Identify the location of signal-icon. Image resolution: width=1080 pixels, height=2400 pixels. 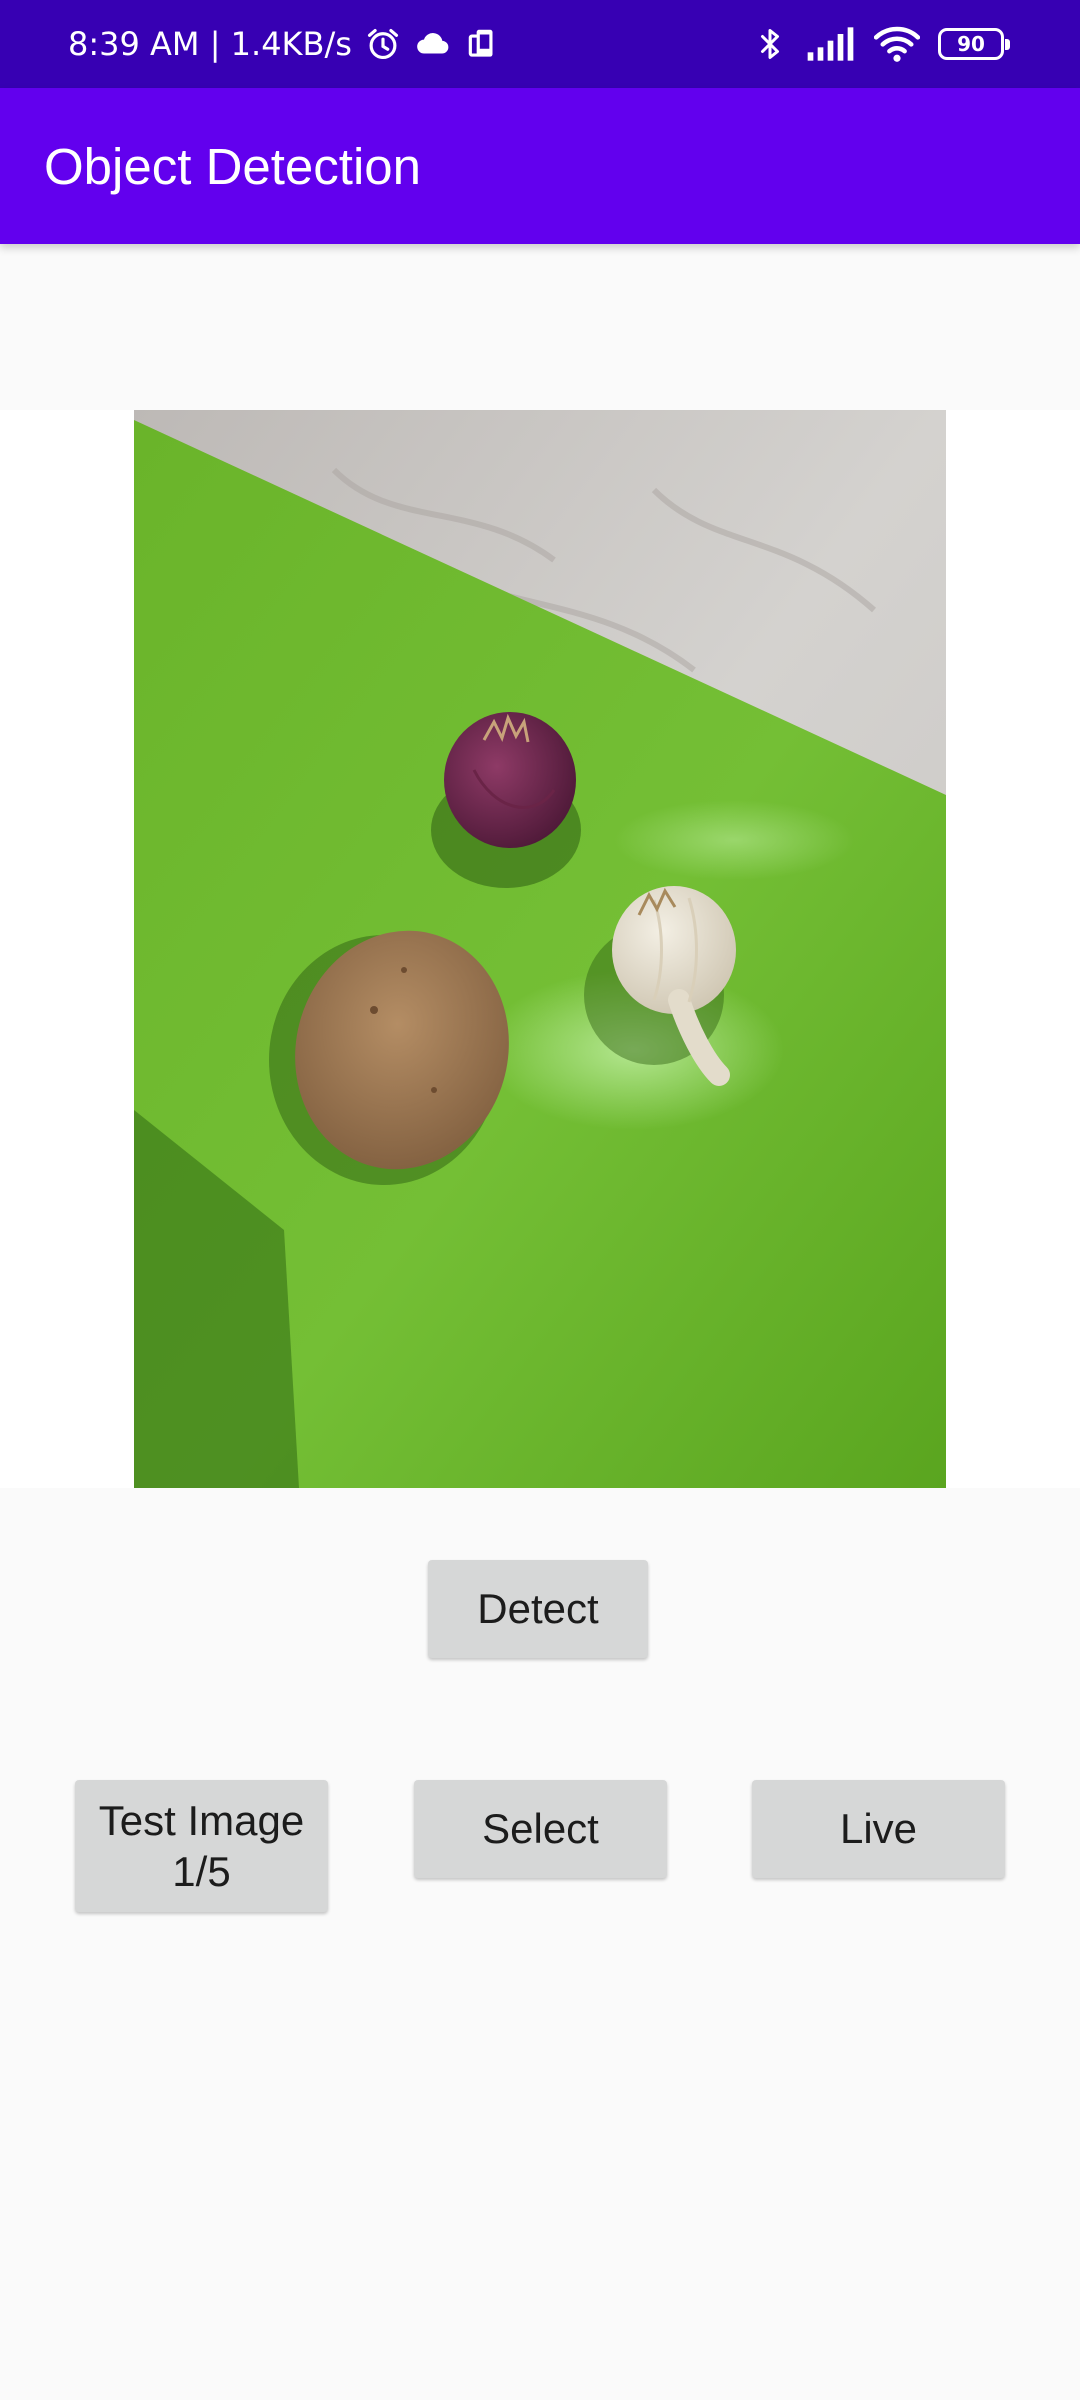
(830, 44).